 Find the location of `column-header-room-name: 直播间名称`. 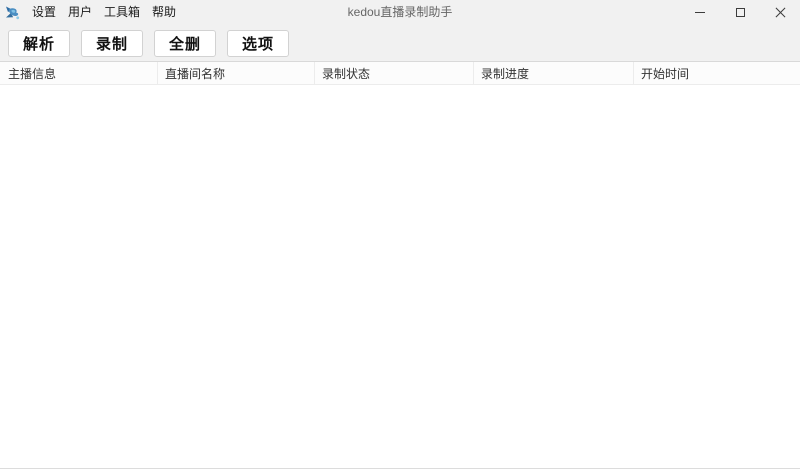

column-header-room-name: 直播间名称 is located at coordinates (235, 73).